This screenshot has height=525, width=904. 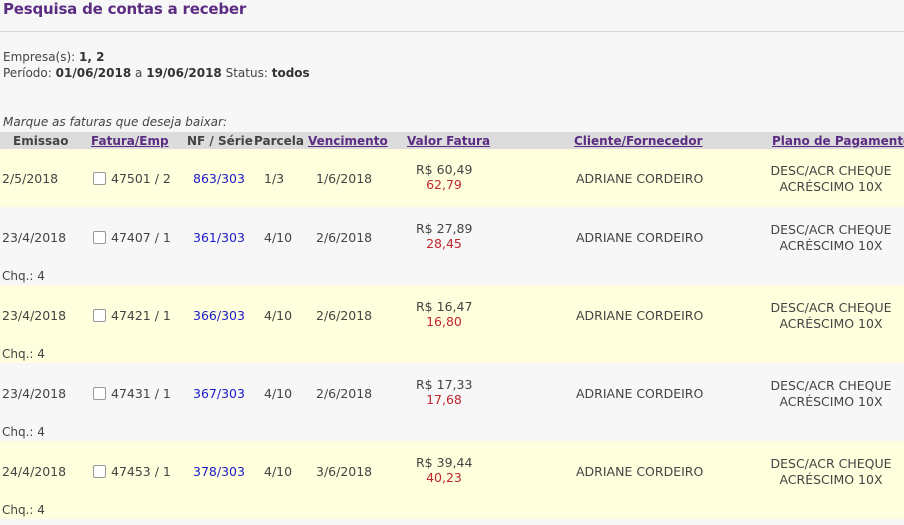 I want to click on fatura-cell: 47431 / 1, so click(x=141, y=393).